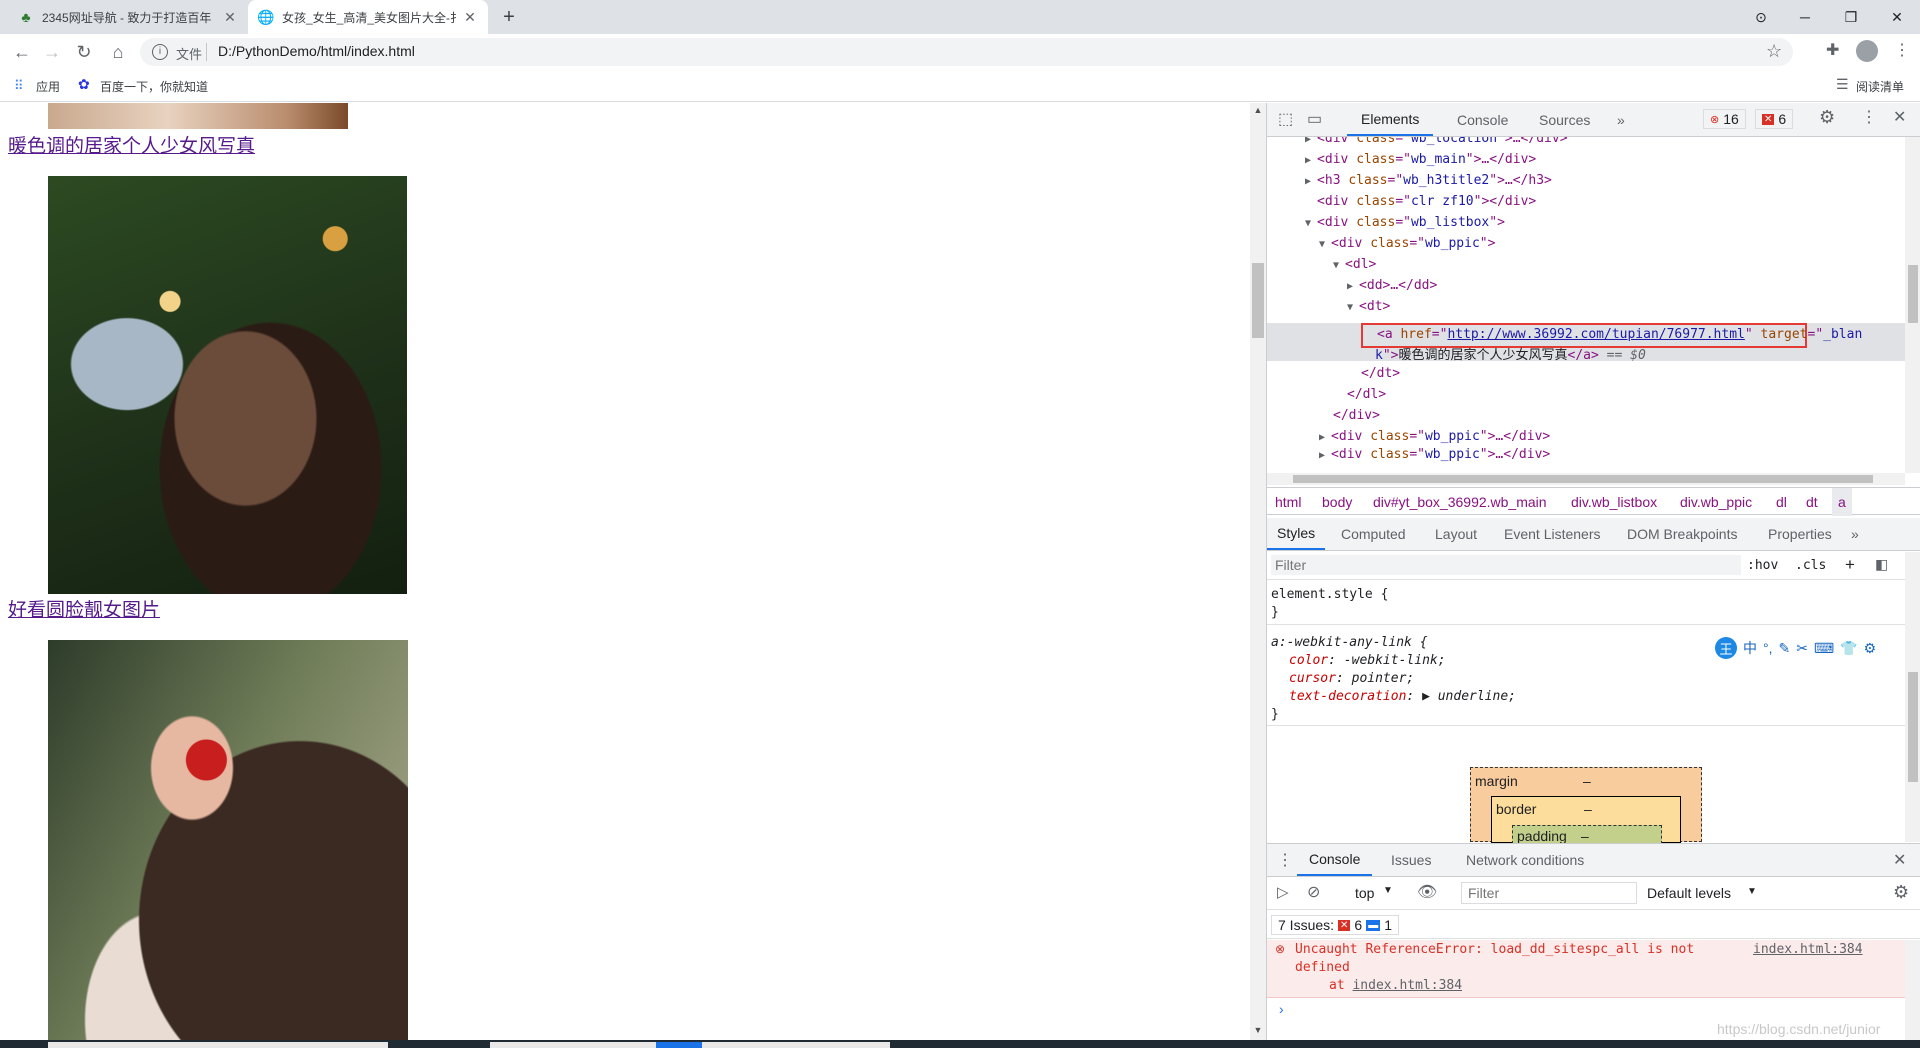  Describe the element at coordinates (154, 86) in the screenshot. I see `baidu-bookmark: 百度一下，你就知道` at that location.